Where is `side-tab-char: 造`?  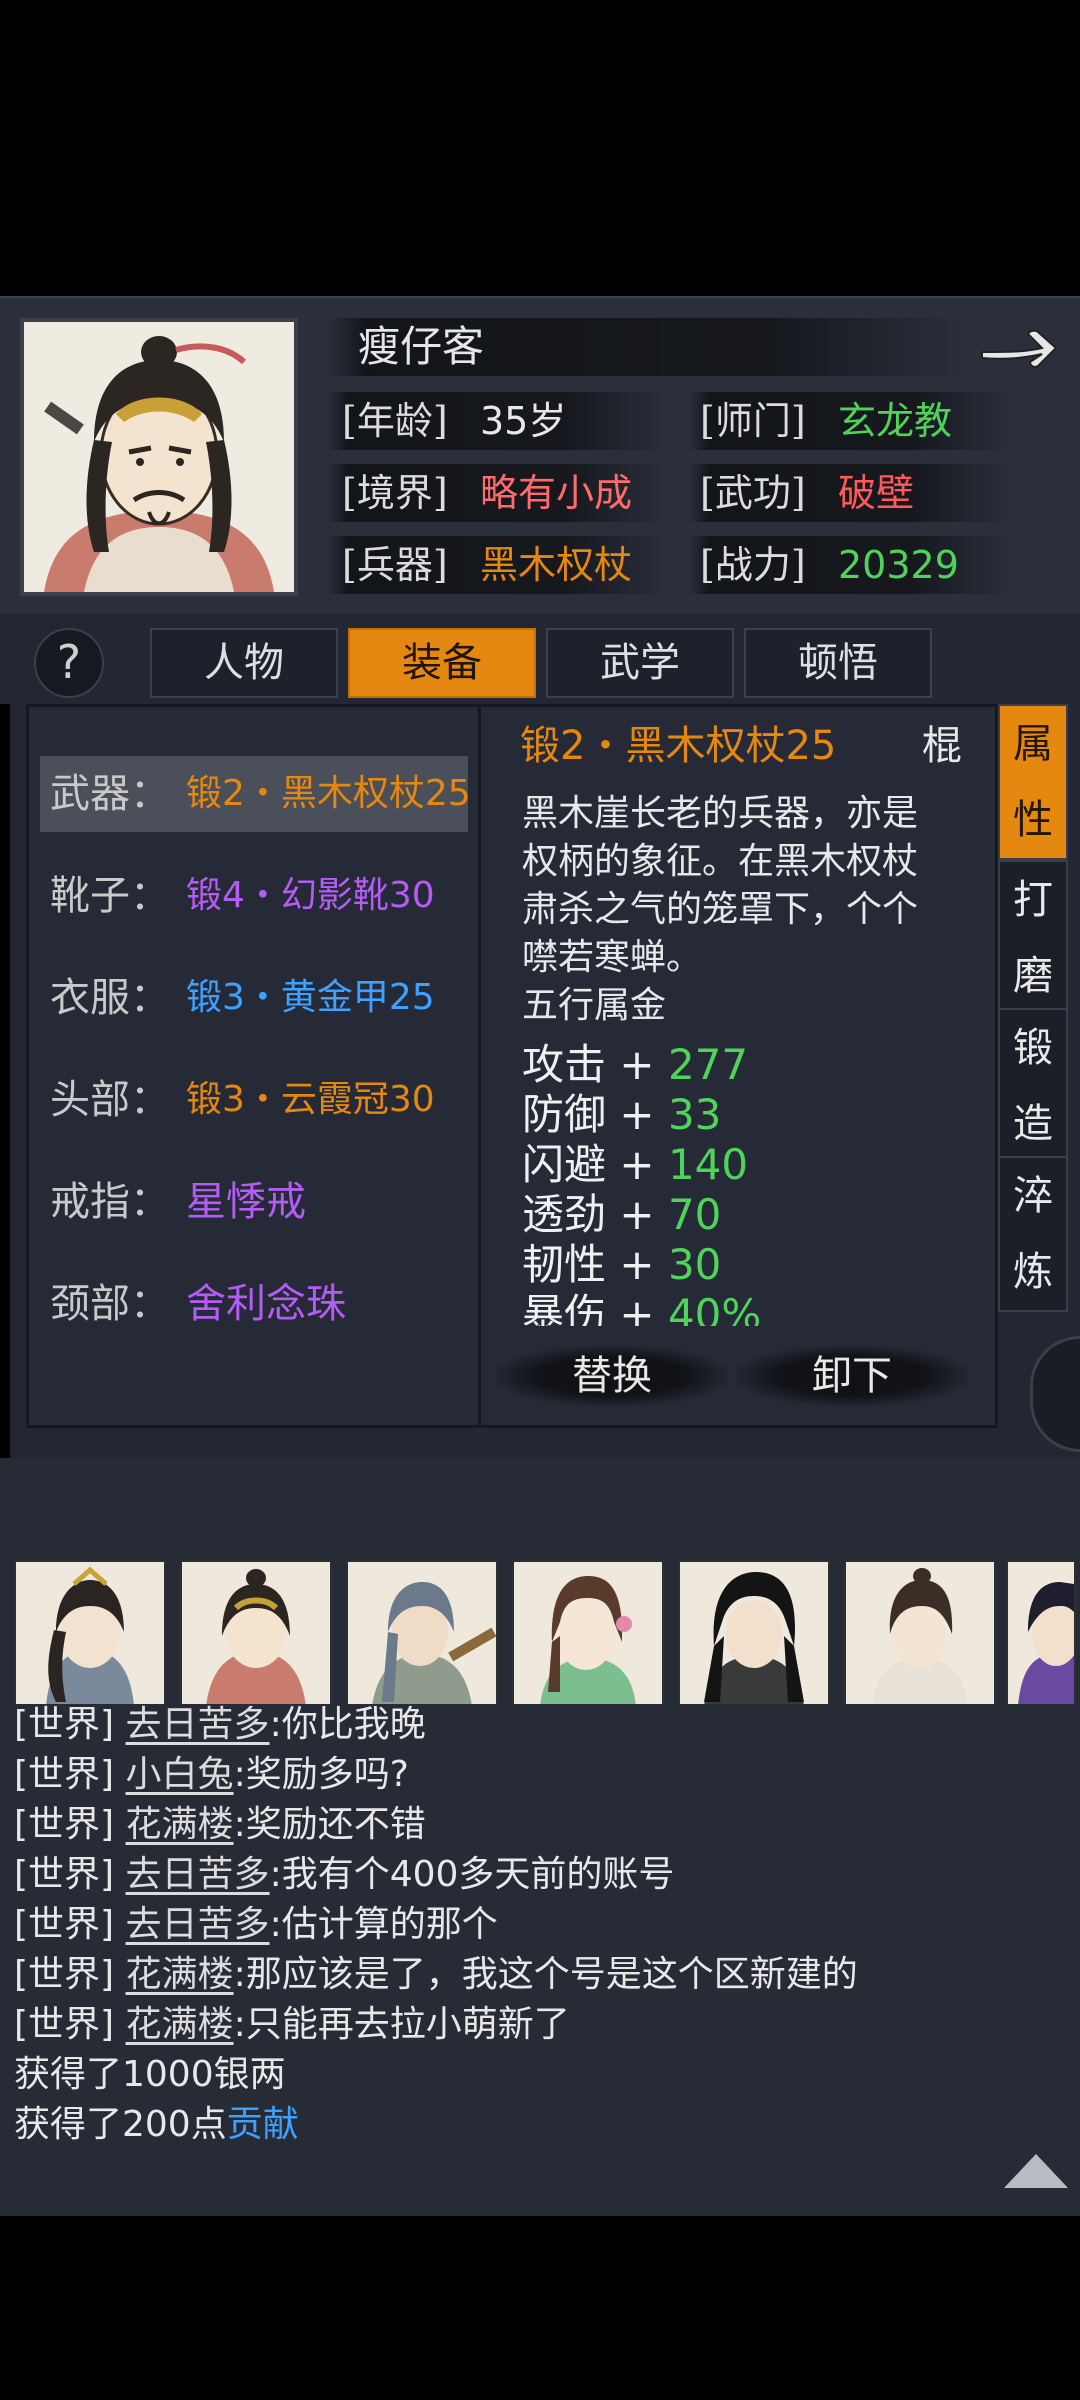 side-tab-char: 造 is located at coordinates (1033, 1124).